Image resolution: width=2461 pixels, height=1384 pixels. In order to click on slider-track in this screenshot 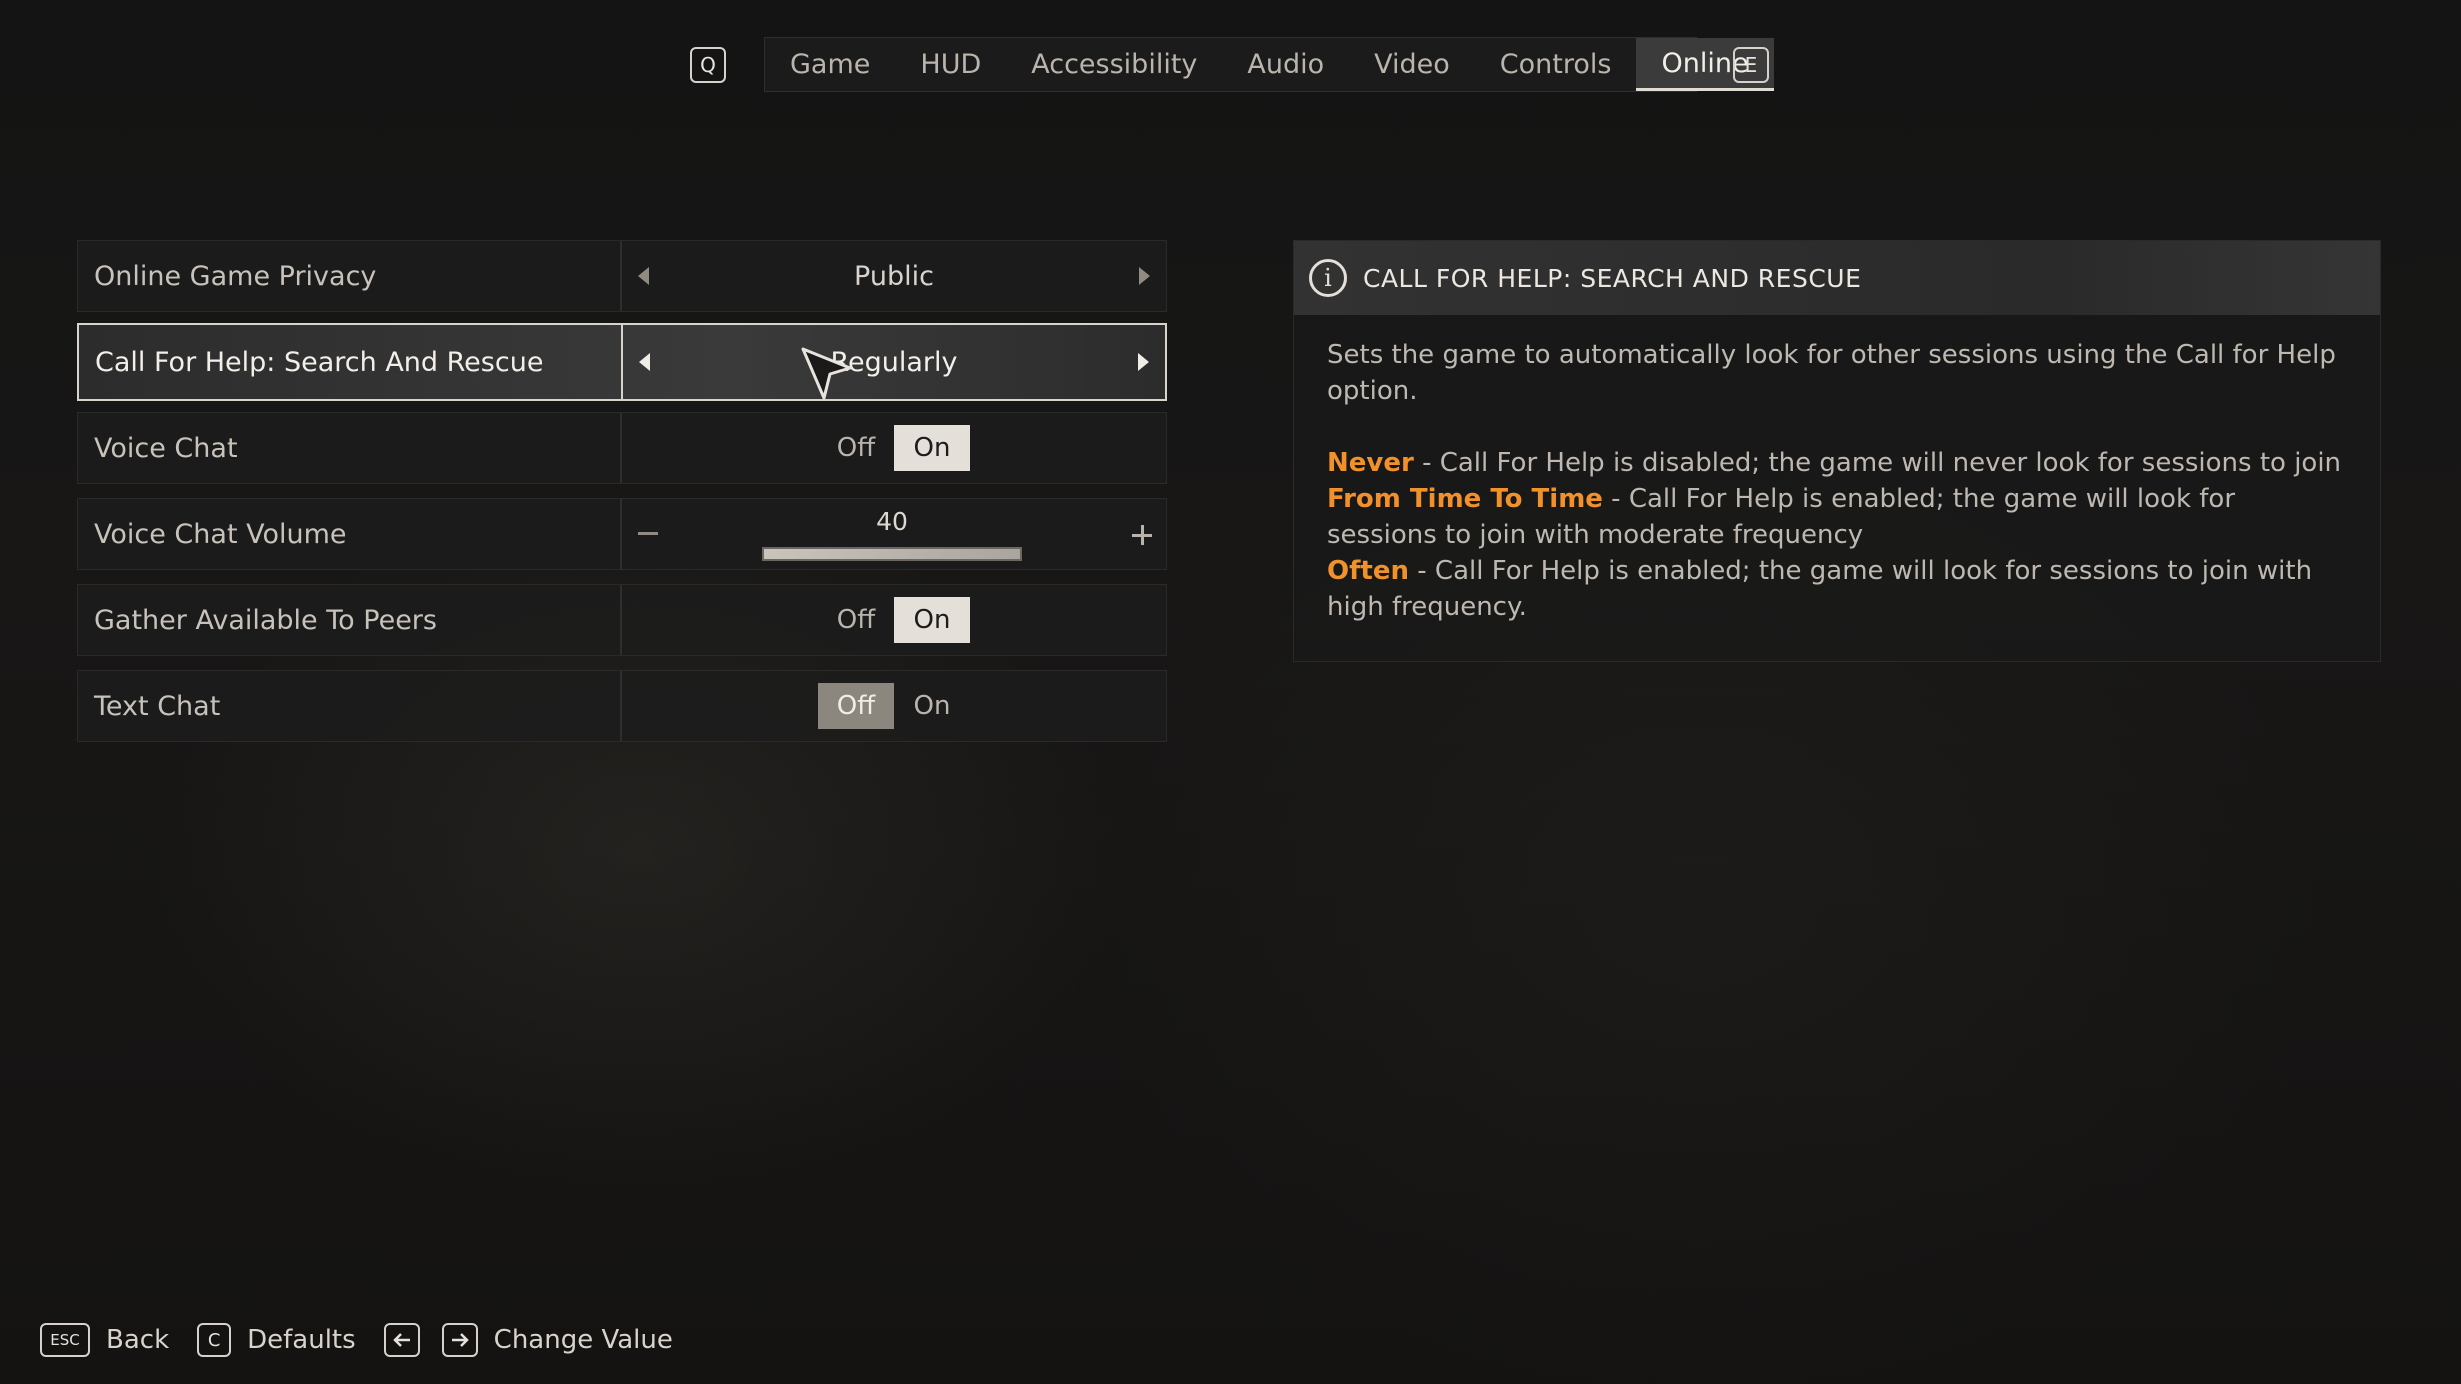, I will do `click(892, 554)`.